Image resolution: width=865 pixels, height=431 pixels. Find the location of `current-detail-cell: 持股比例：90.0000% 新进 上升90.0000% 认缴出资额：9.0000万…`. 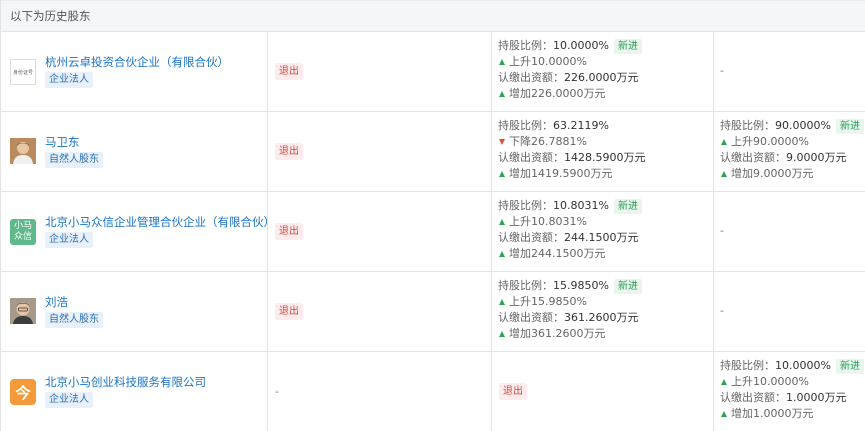

current-detail-cell: 持股比例：90.0000% 新进 上升90.0000% 认缴出资额：9.0000万… is located at coordinates (789, 151).